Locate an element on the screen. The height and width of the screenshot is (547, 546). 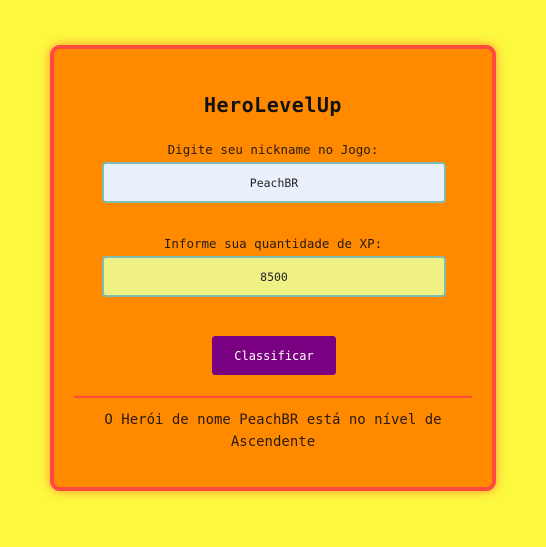
divider is located at coordinates (273, 397).